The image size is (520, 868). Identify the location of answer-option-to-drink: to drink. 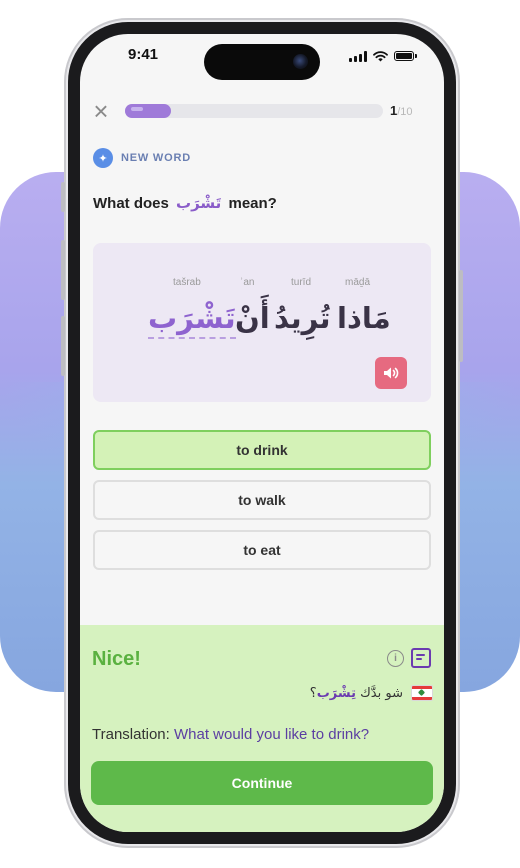
(262, 450).